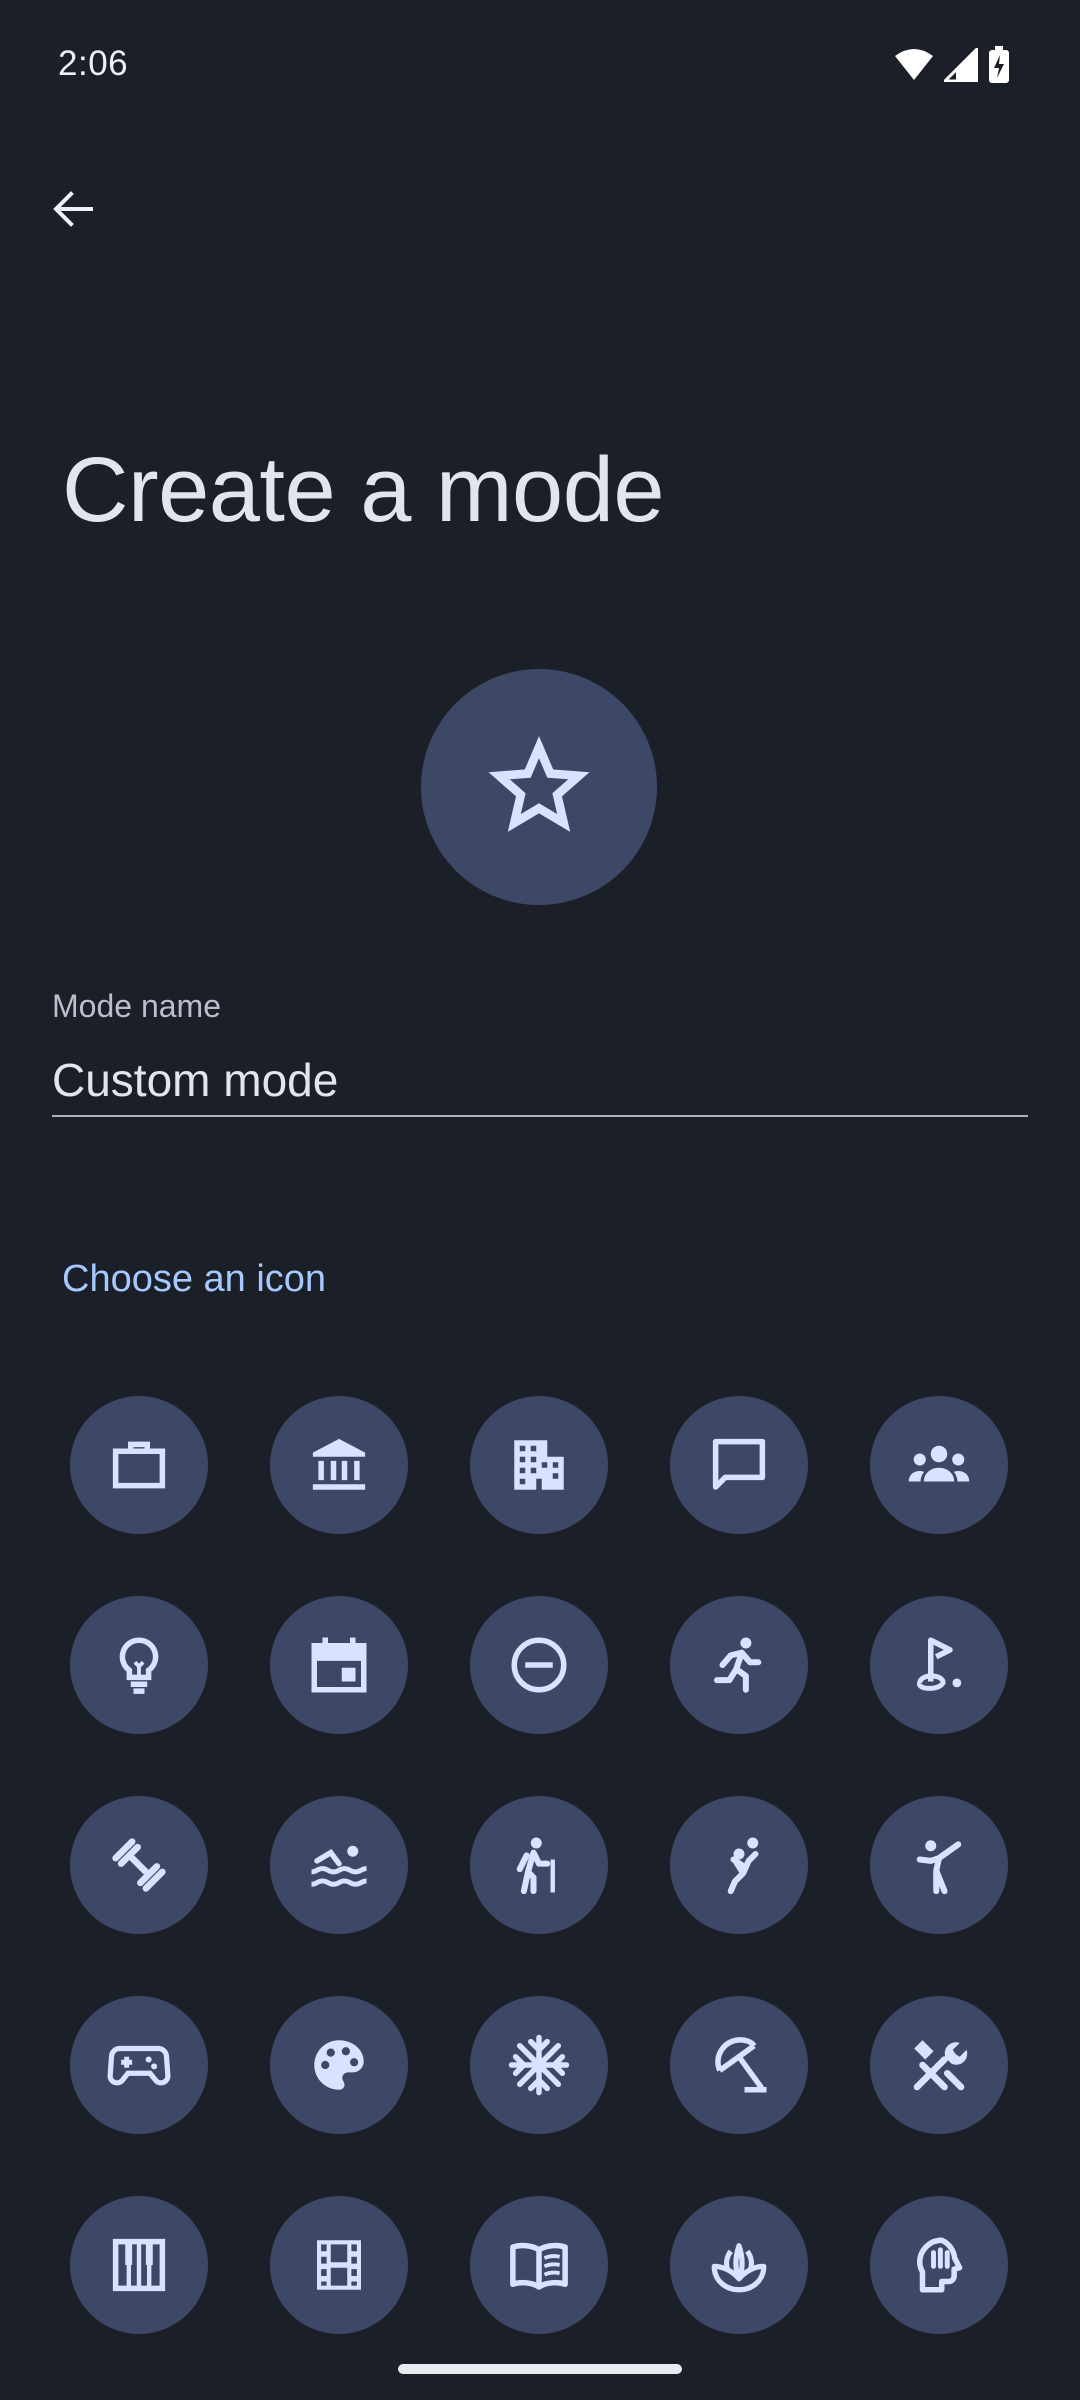 The width and height of the screenshot is (1080, 2400). I want to click on book-icon, so click(539, 2266).